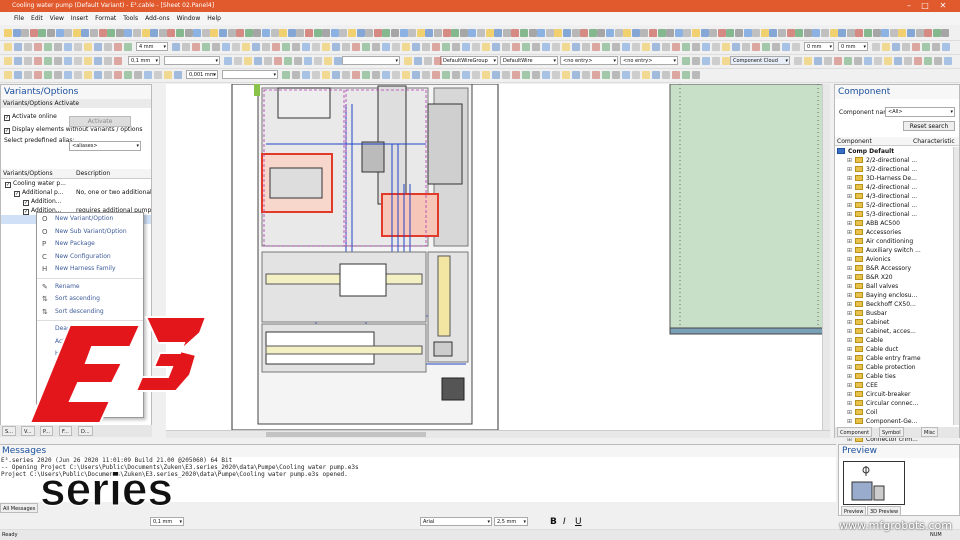 This screenshot has height=540, width=960. Describe the element at coordinates (90, 244) in the screenshot. I see `context-menu-item: P New Package` at that location.